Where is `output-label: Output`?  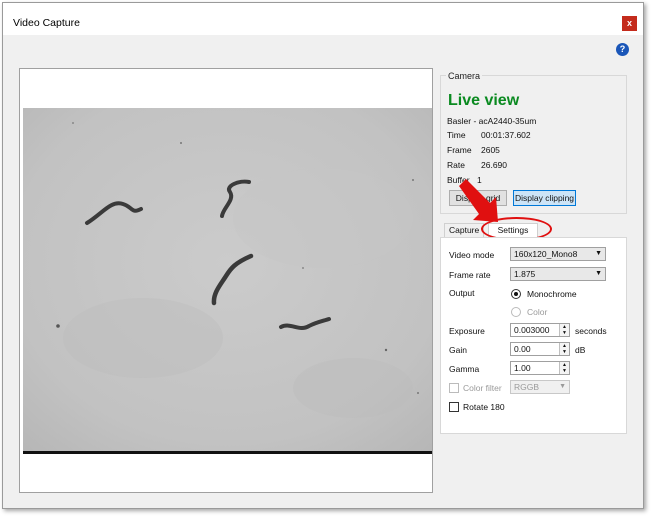
output-label: Output is located at coordinates (462, 293).